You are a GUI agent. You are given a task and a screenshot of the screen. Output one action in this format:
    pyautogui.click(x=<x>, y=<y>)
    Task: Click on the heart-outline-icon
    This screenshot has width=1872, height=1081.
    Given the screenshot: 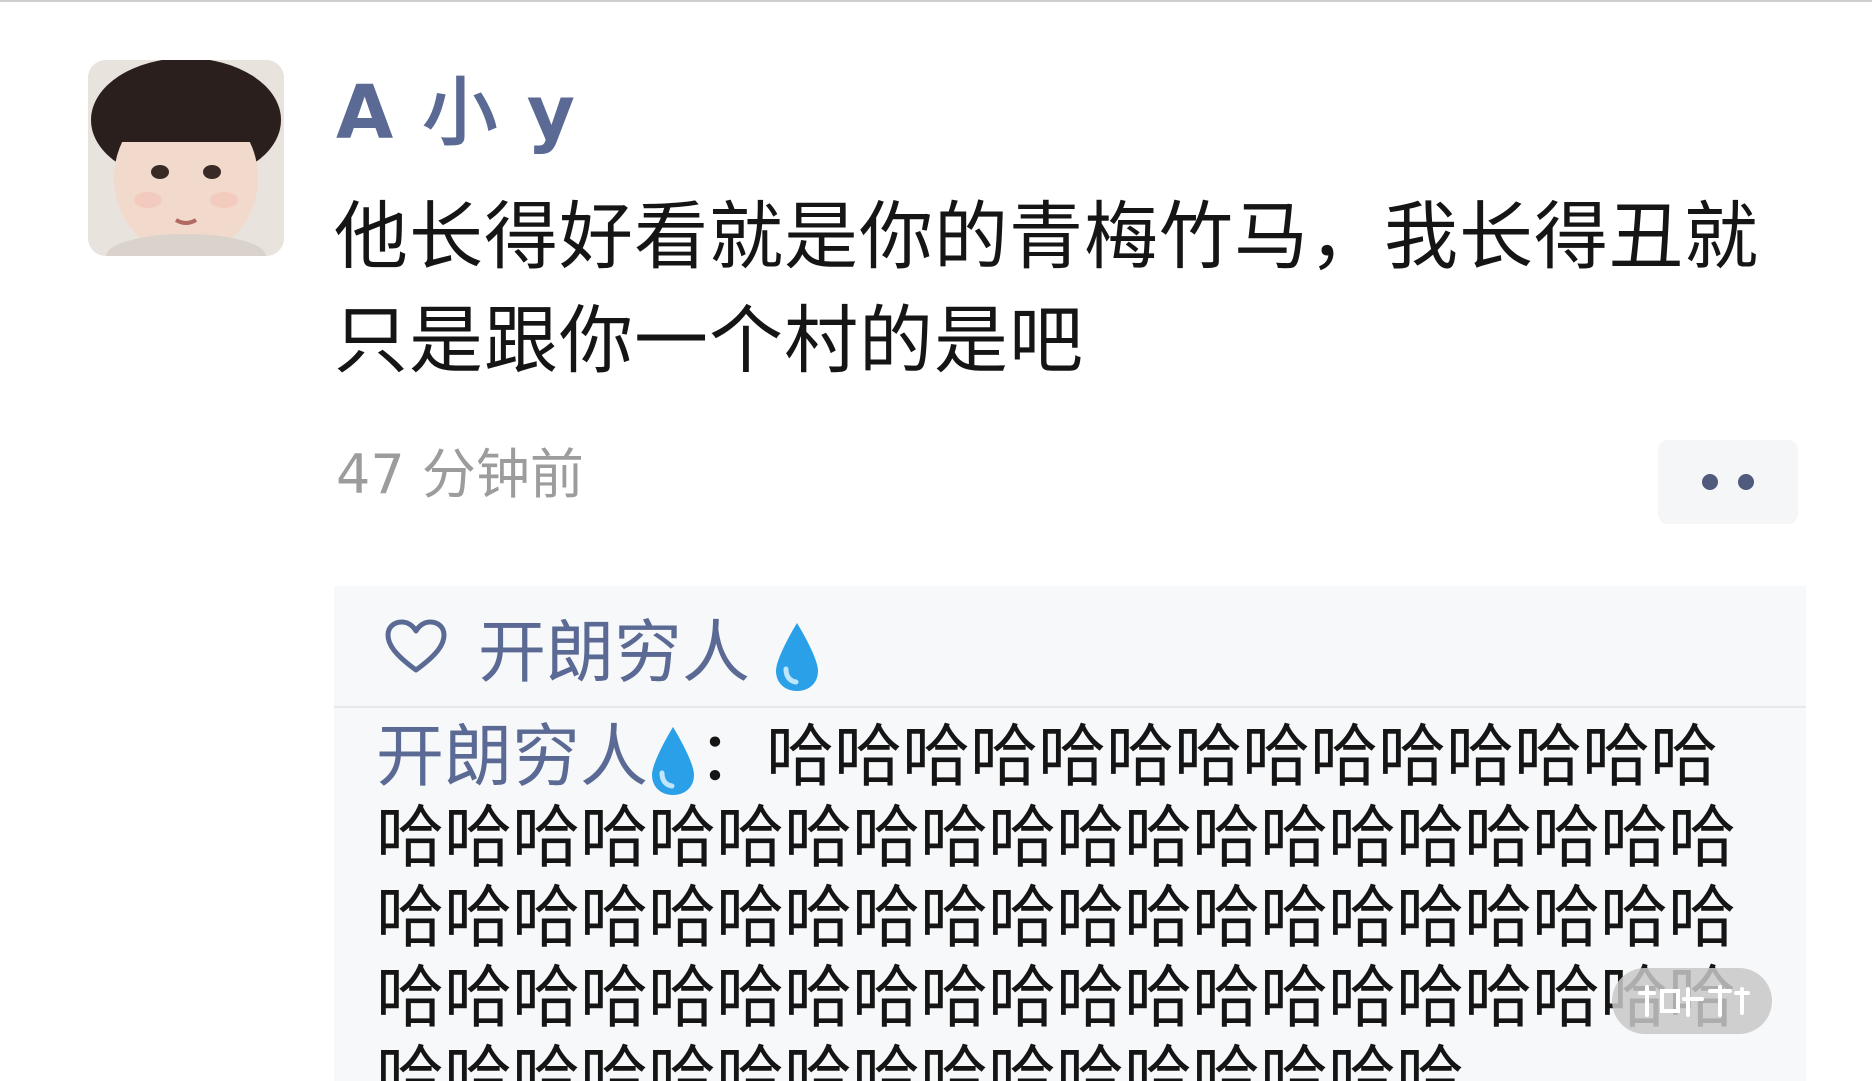 What is the action you would take?
    pyautogui.click(x=416, y=646)
    